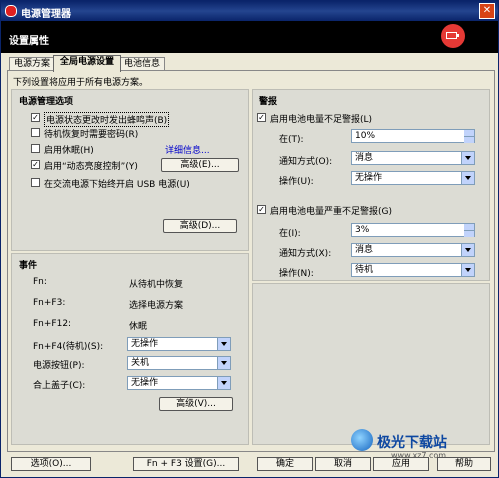 The width and height of the screenshot is (499, 478). Describe the element at coordinates (249, 37) in the screenshot. I see `header-bar: 设置属性` at that location.